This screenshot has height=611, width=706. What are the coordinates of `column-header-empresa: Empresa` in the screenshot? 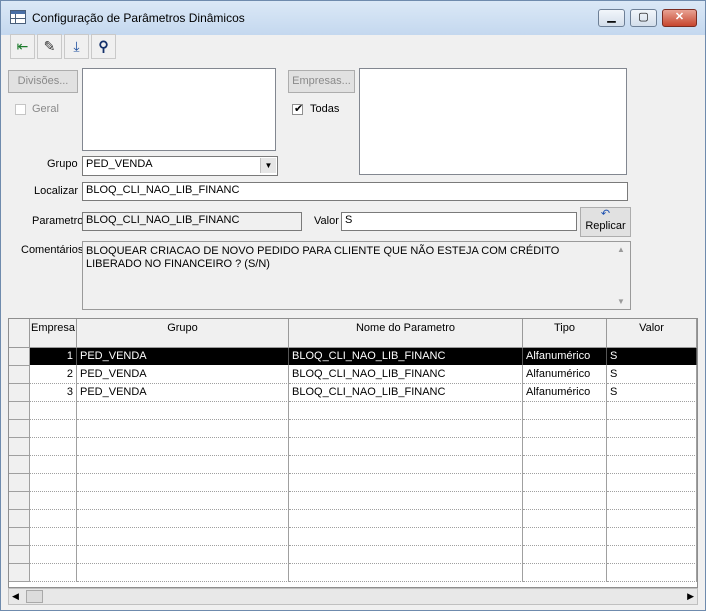 It's located at (53, 333).